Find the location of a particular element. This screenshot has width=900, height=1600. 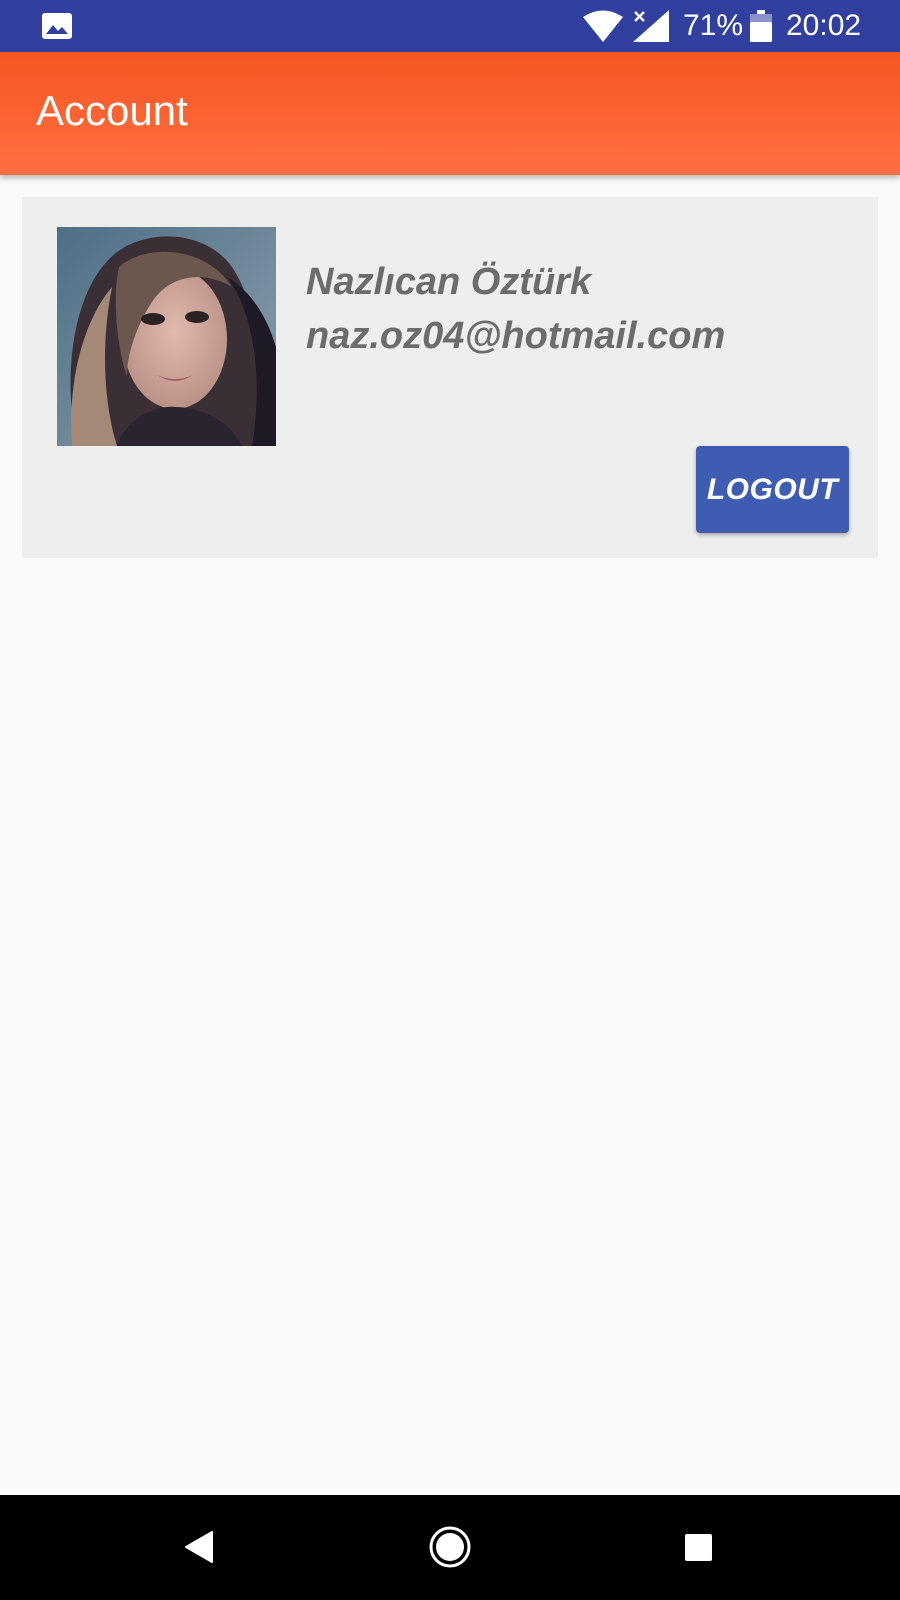

recents-icon is located at coordinates (698, 1547).